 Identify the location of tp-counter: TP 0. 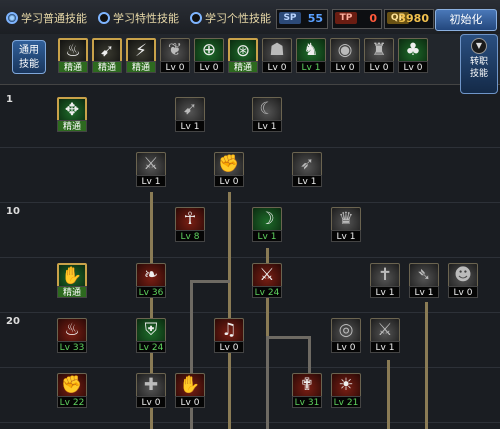
(357, 19).